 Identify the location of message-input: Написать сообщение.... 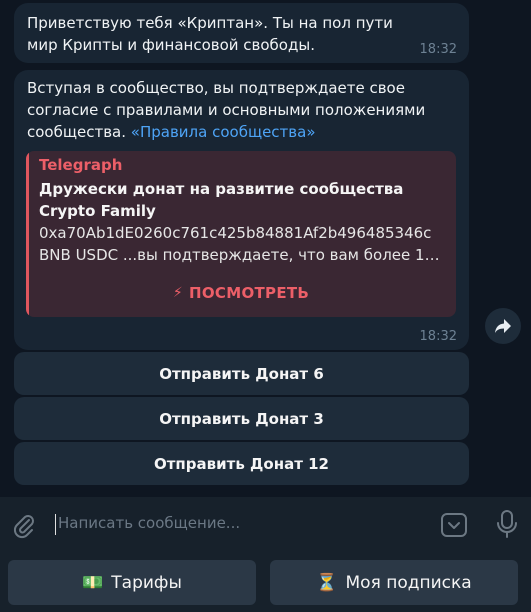
(149, 523).